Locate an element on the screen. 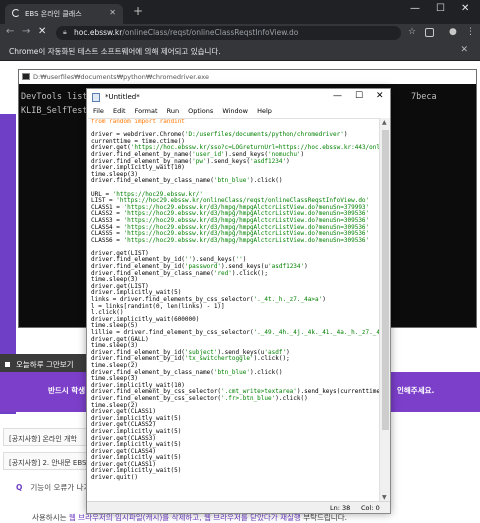  lock-icon: 🔒︎ is located at coordinates (65, 32).